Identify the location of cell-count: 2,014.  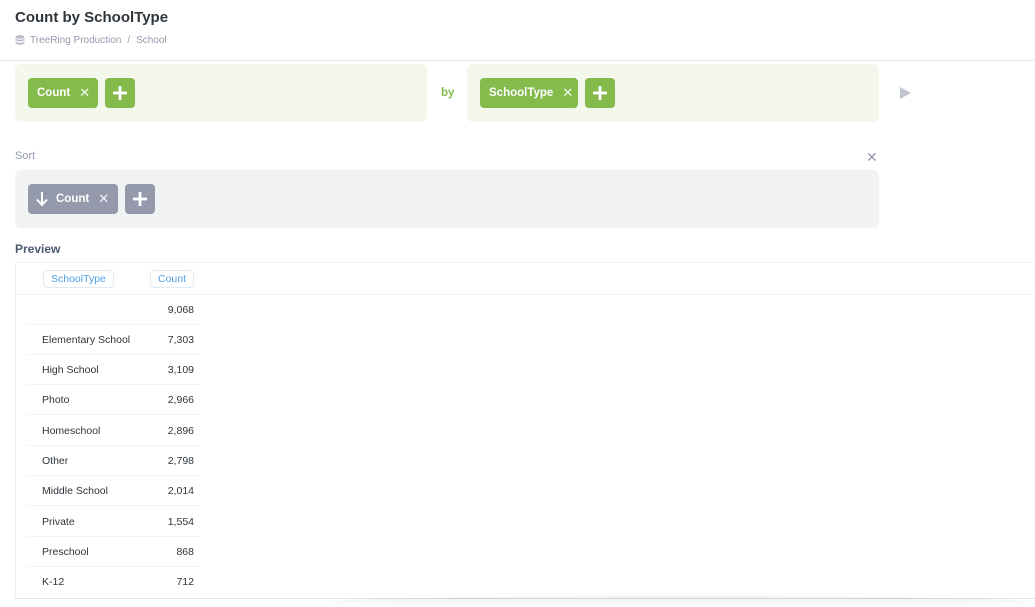
(180, 491).